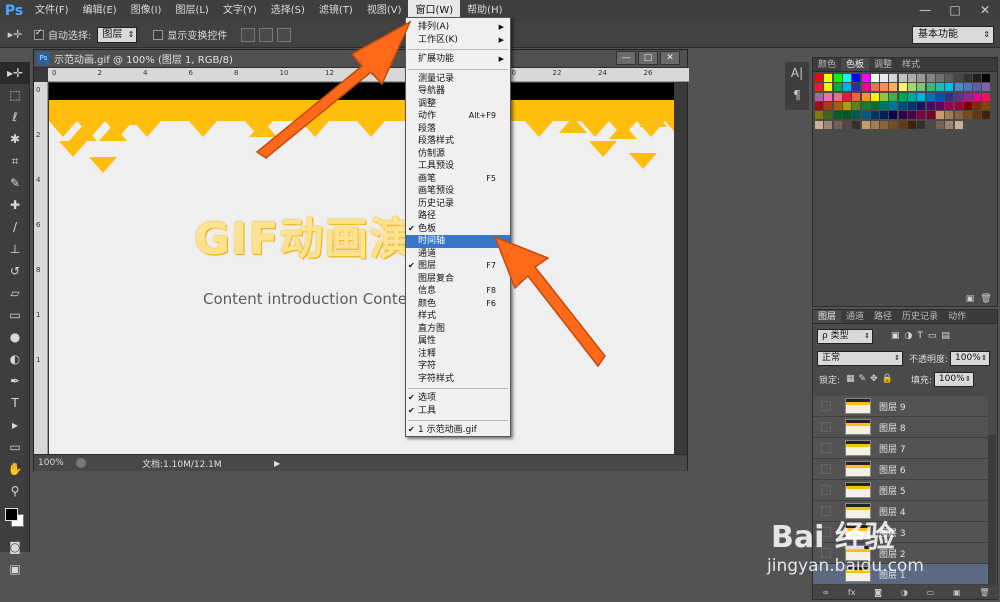 The image size is (1000, 602). What do you see at coordinates (458, 411) in the screenshot?
I see `window-menu-item: 工具 ✔` at bounding box center [458, 411].